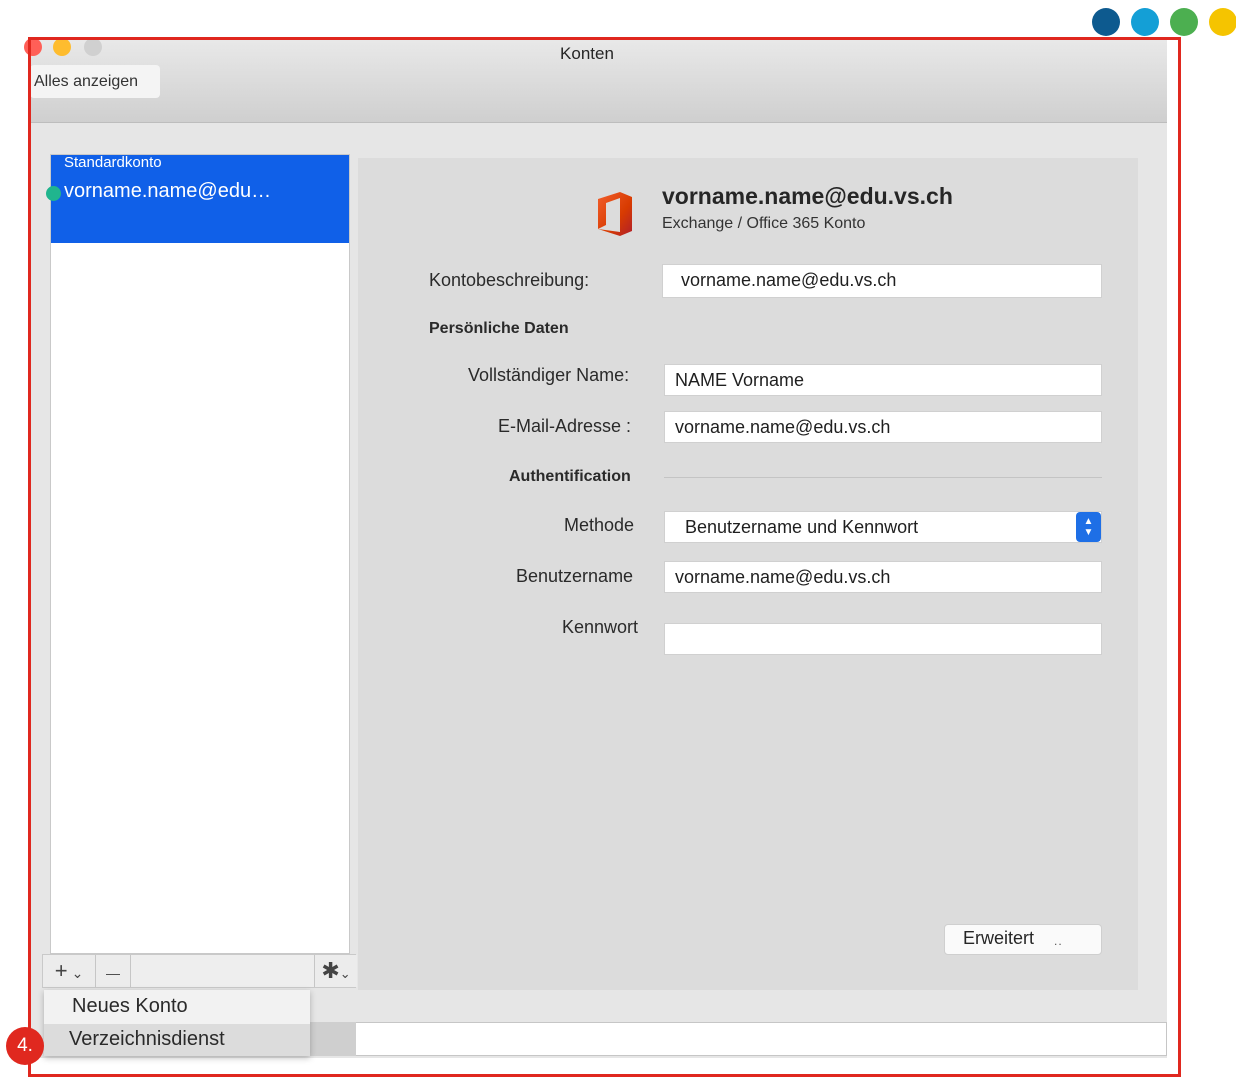 The height and width of the screenshot is (1077, 1236). What do you see at coordinates (1106, 22) in the screenshot?
I see `brand-dot-blue-dark` at bounding box center [1106, 22].